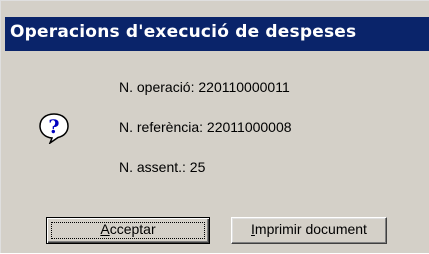 This screenshot has width=429, height=254. What do you see at coordinates (183, 32) in the screenshot?
I see `dialog-title: Operacions d'execució de despeses` at bounding box center [183, 32].